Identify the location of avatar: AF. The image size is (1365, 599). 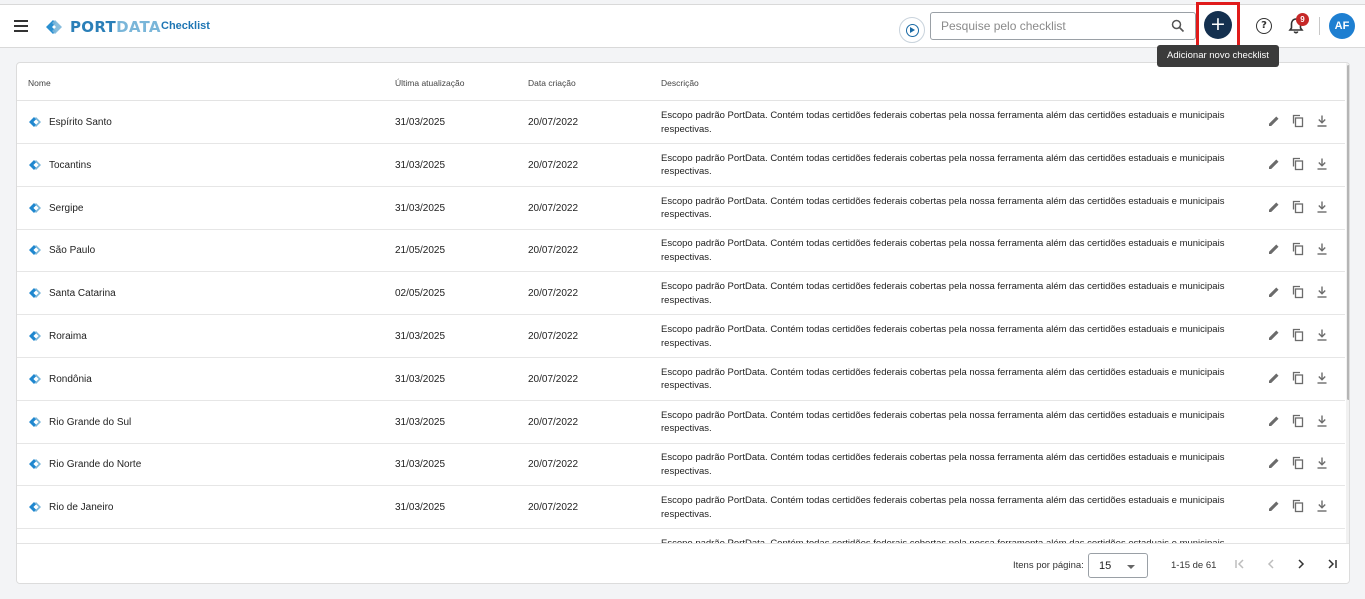
(1342, 26).